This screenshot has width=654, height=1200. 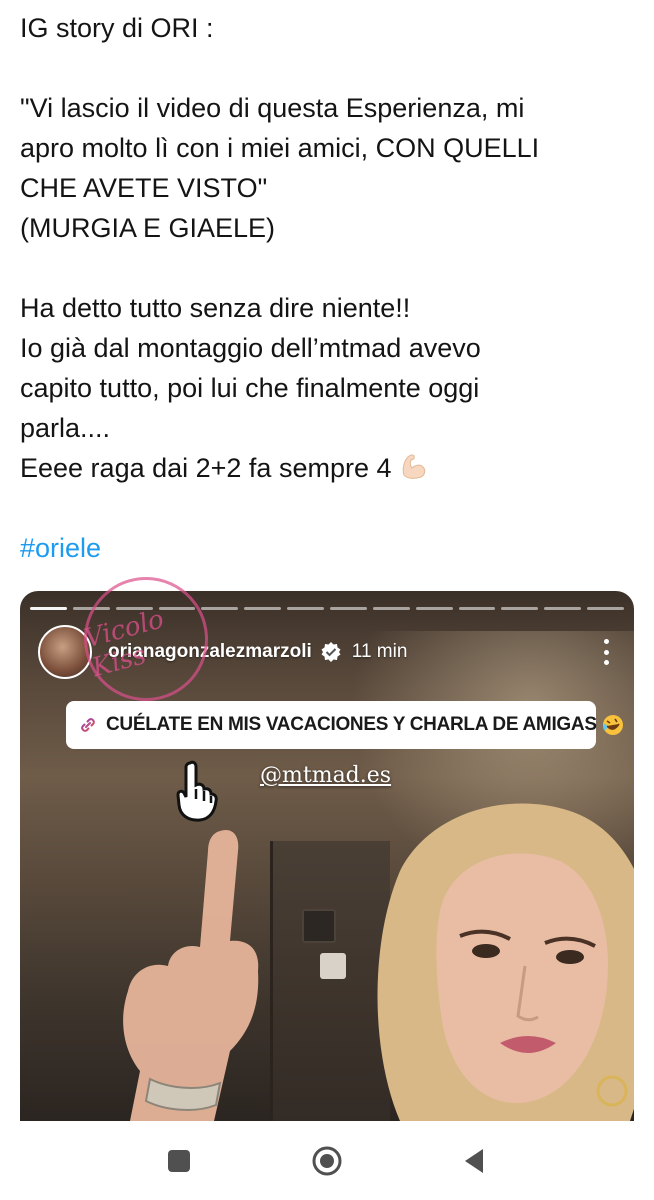 I want to click on back-triangle-icon, so click(x=475, y=1161).